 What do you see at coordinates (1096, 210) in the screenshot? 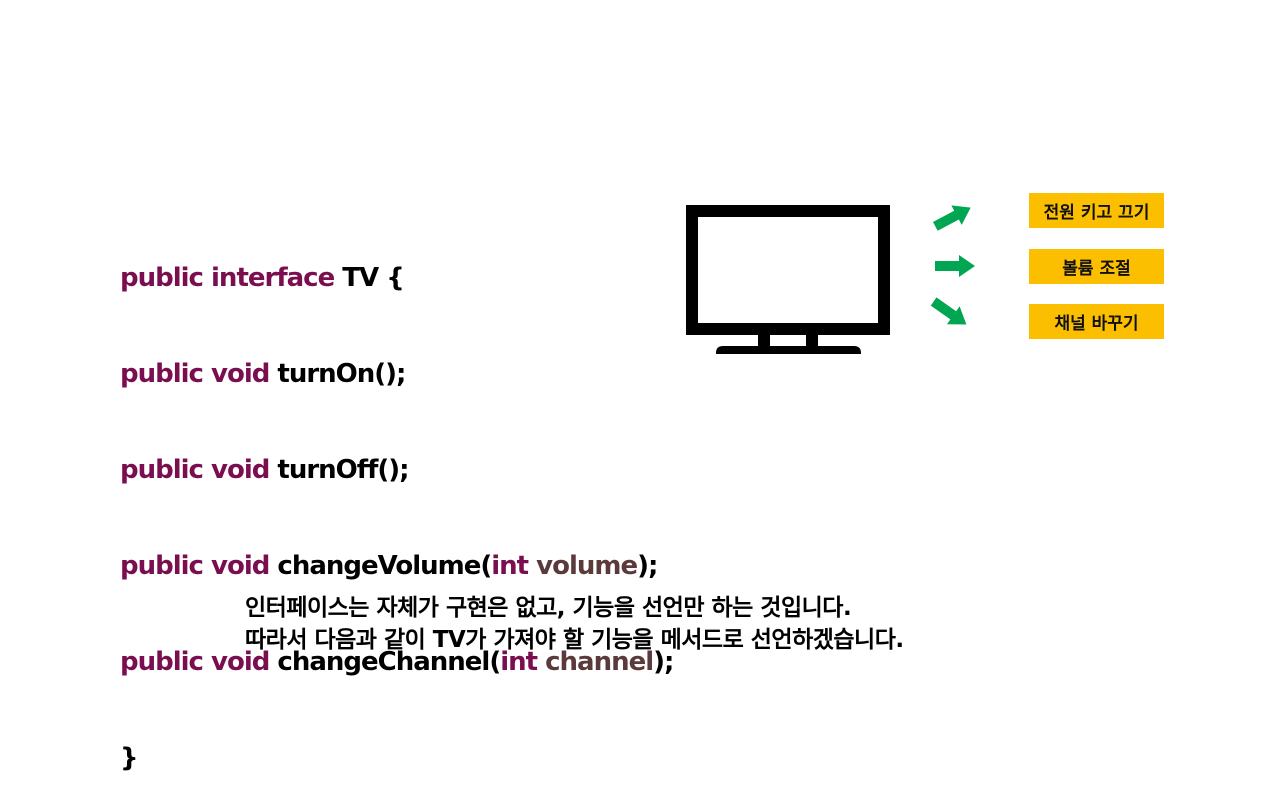
I see `label-power: 전원 키고 끄기` at bounding box center [1096, 210].